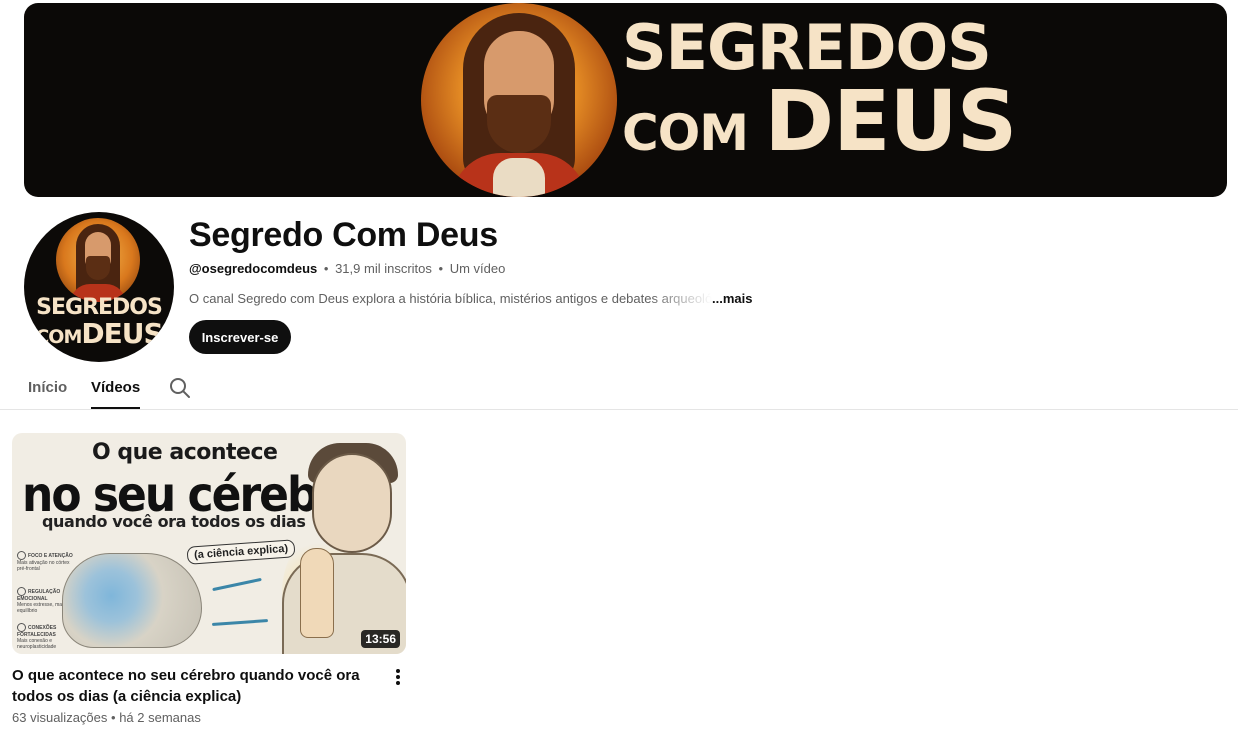 The height and width of the screenshot is (732, 1238). What do you see at coordinates (58, 337) in the screenshot?
I see `avatar-logo-com: COM` at bounding box center [58, 337].